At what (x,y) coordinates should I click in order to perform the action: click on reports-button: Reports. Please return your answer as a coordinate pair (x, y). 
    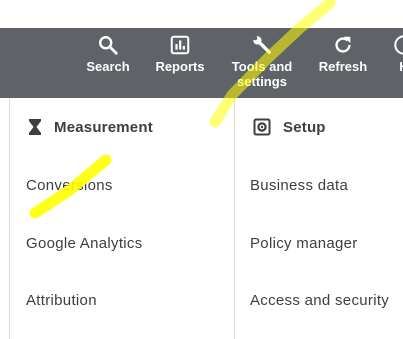
    Looking at the image, I should click on (180, 51).